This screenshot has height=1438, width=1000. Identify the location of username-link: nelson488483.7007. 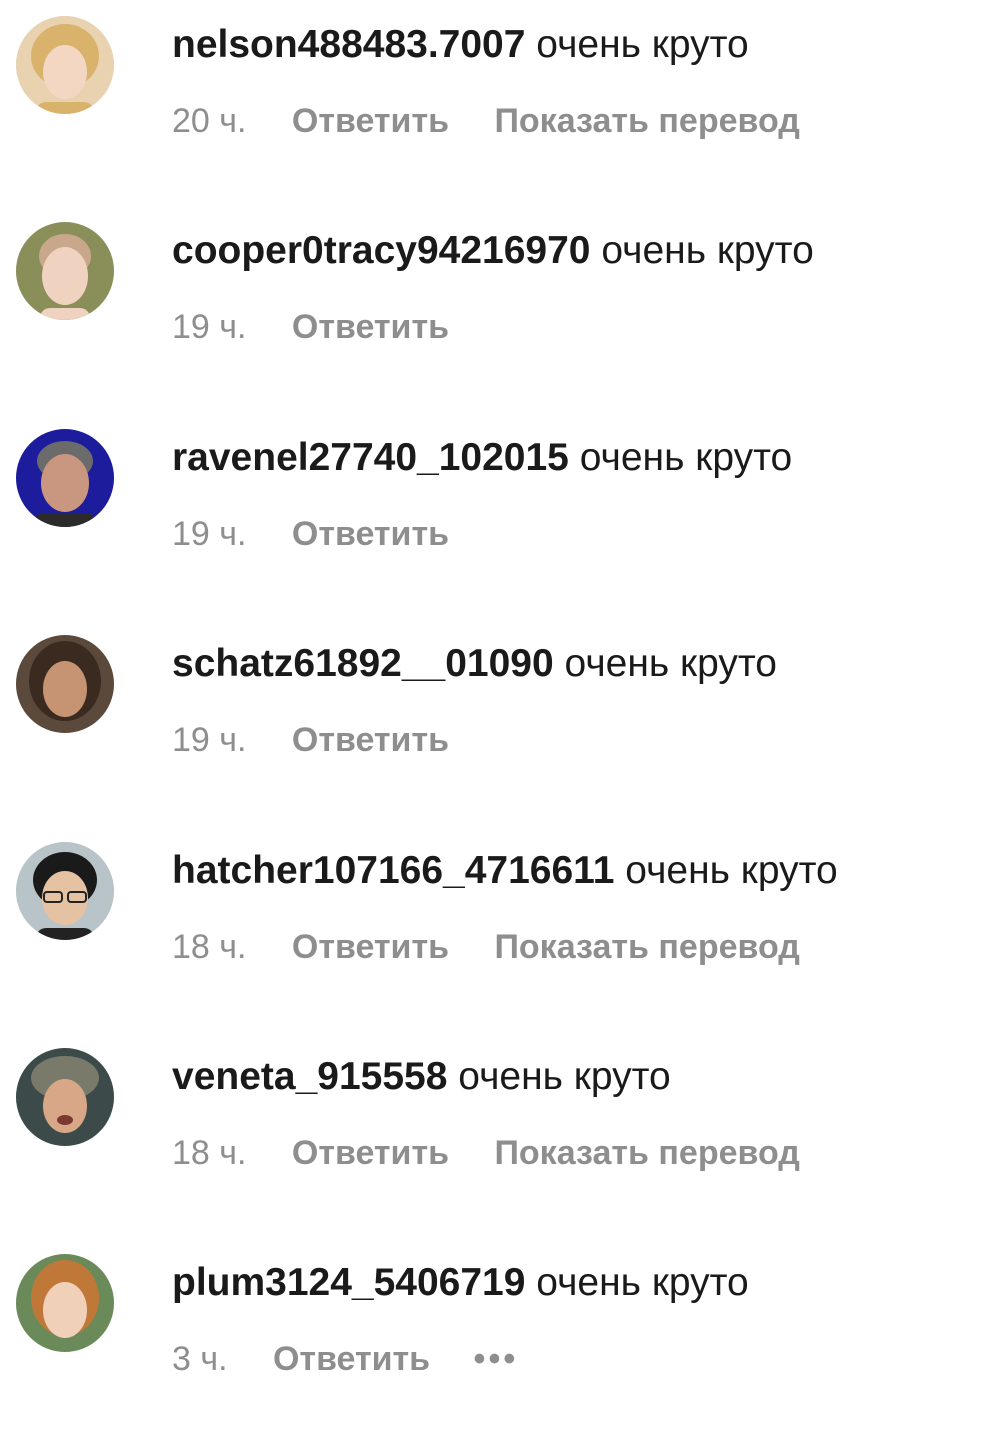
(348, 44).